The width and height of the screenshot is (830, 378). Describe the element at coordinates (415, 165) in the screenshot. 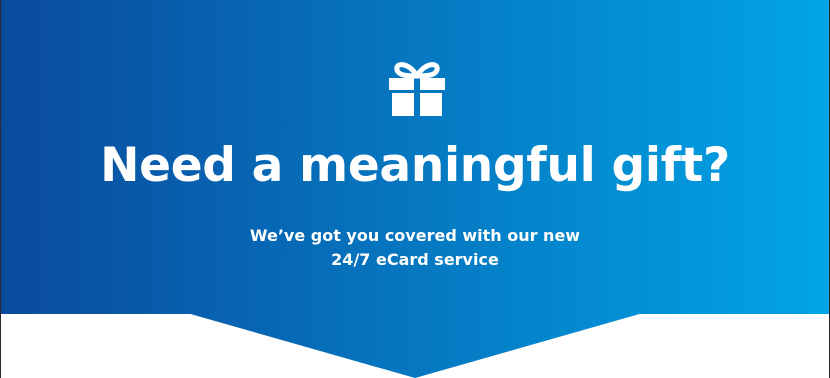

I see `headline: Need a meaningful gift?` at that location.